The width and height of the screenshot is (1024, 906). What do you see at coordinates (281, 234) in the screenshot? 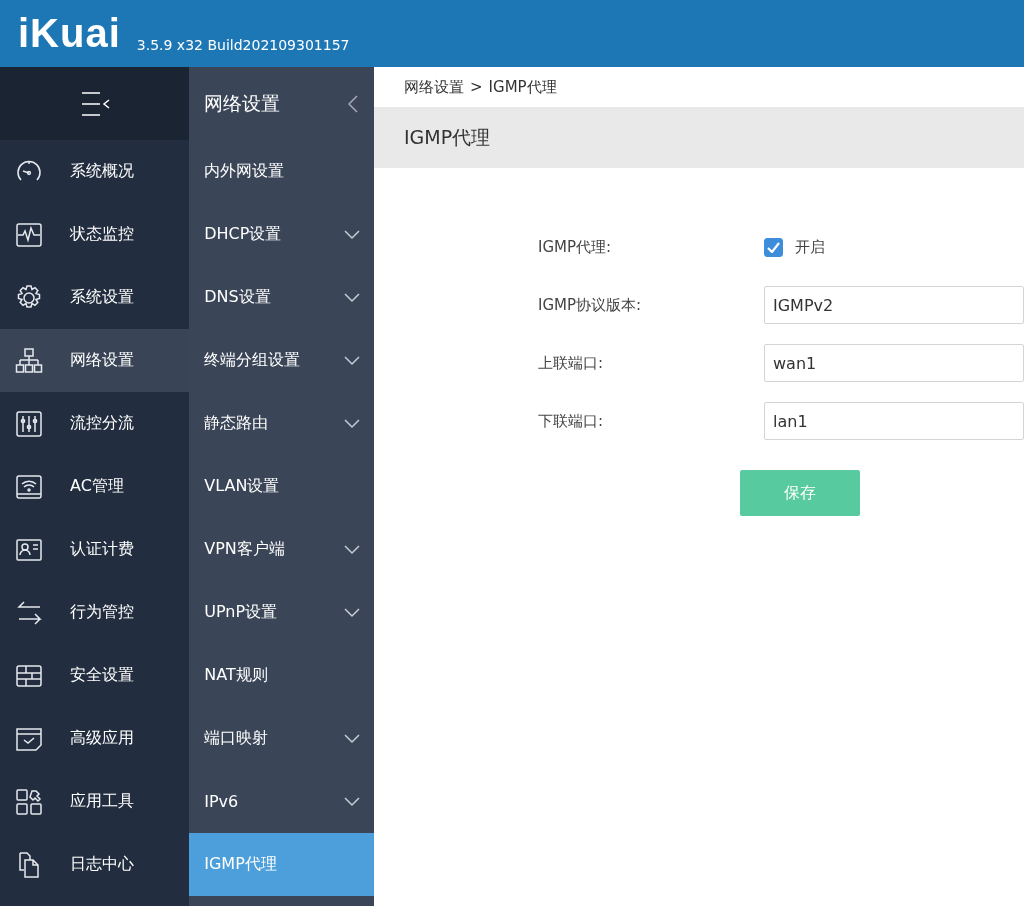
I see `submenu-item: DHCP设置` at bounding box center [281, 234].